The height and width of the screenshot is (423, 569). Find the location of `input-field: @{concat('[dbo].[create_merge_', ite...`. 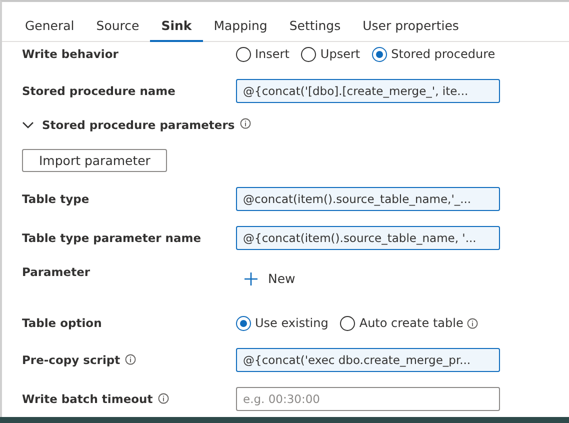

input-field: @{concat('[dbo].[create_merge_', ite... is located at coordinates (368, 90).